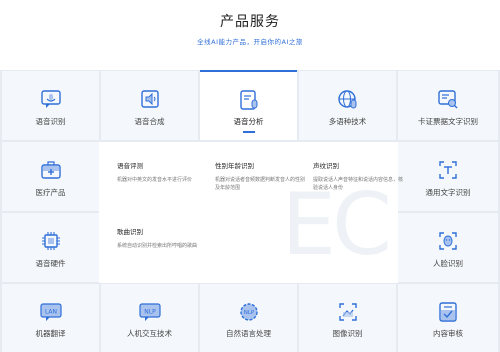 The width and height of the screenshot is (500, 352). I want to click on product-label: 语音识别, so click(50, 121).